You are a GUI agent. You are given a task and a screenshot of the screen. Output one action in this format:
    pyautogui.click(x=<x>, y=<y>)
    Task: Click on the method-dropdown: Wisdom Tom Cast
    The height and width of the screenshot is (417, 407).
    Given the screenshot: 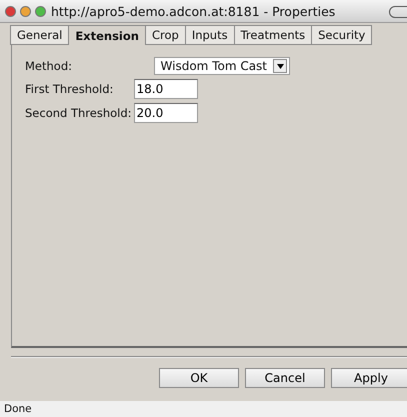 What is the action you would take?
    pyautogui.click(x=222, y=66)
    